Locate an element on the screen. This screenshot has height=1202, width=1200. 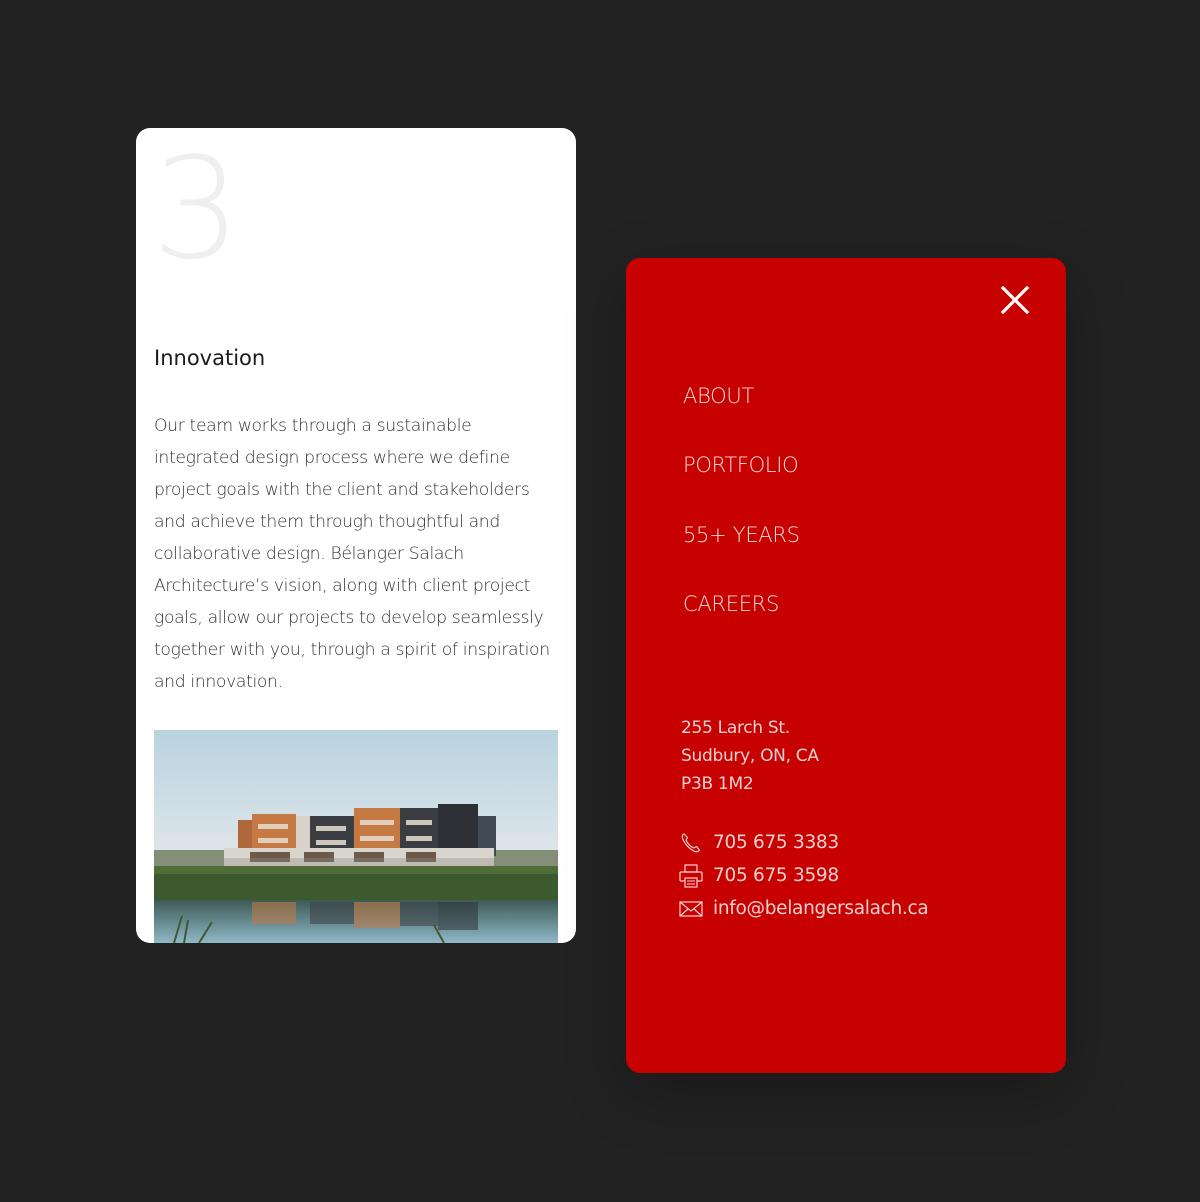
address-line-3: P3B 1M2 is located at coordinates (717, 784).